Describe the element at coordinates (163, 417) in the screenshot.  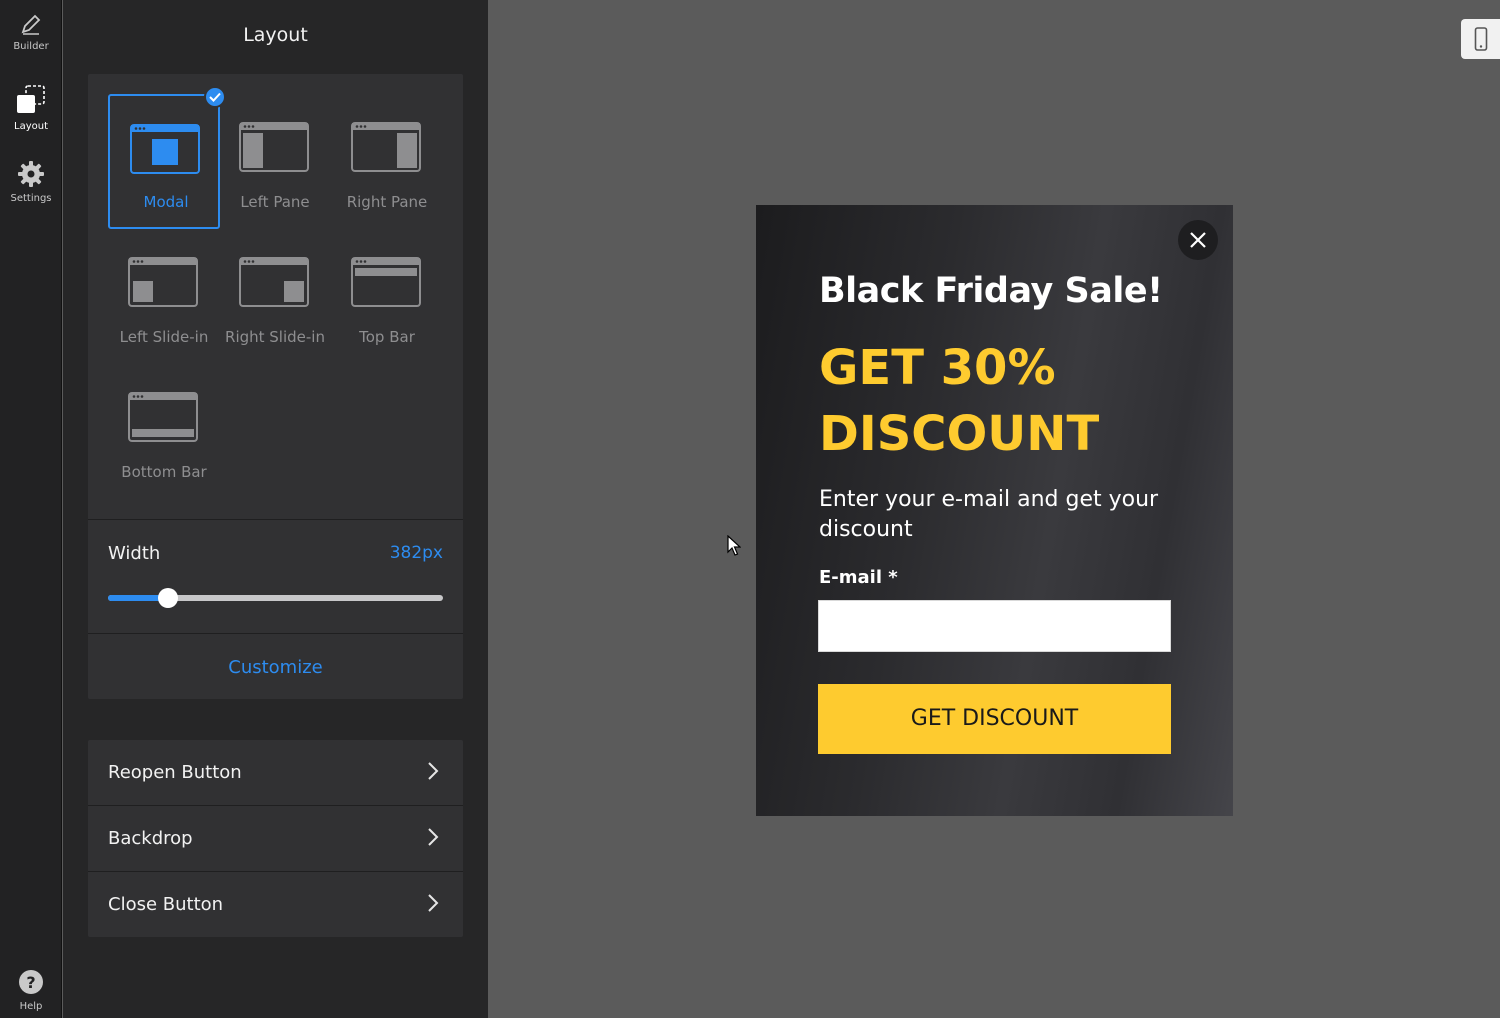
I see `bottom-bar-layout-icon` at that location.